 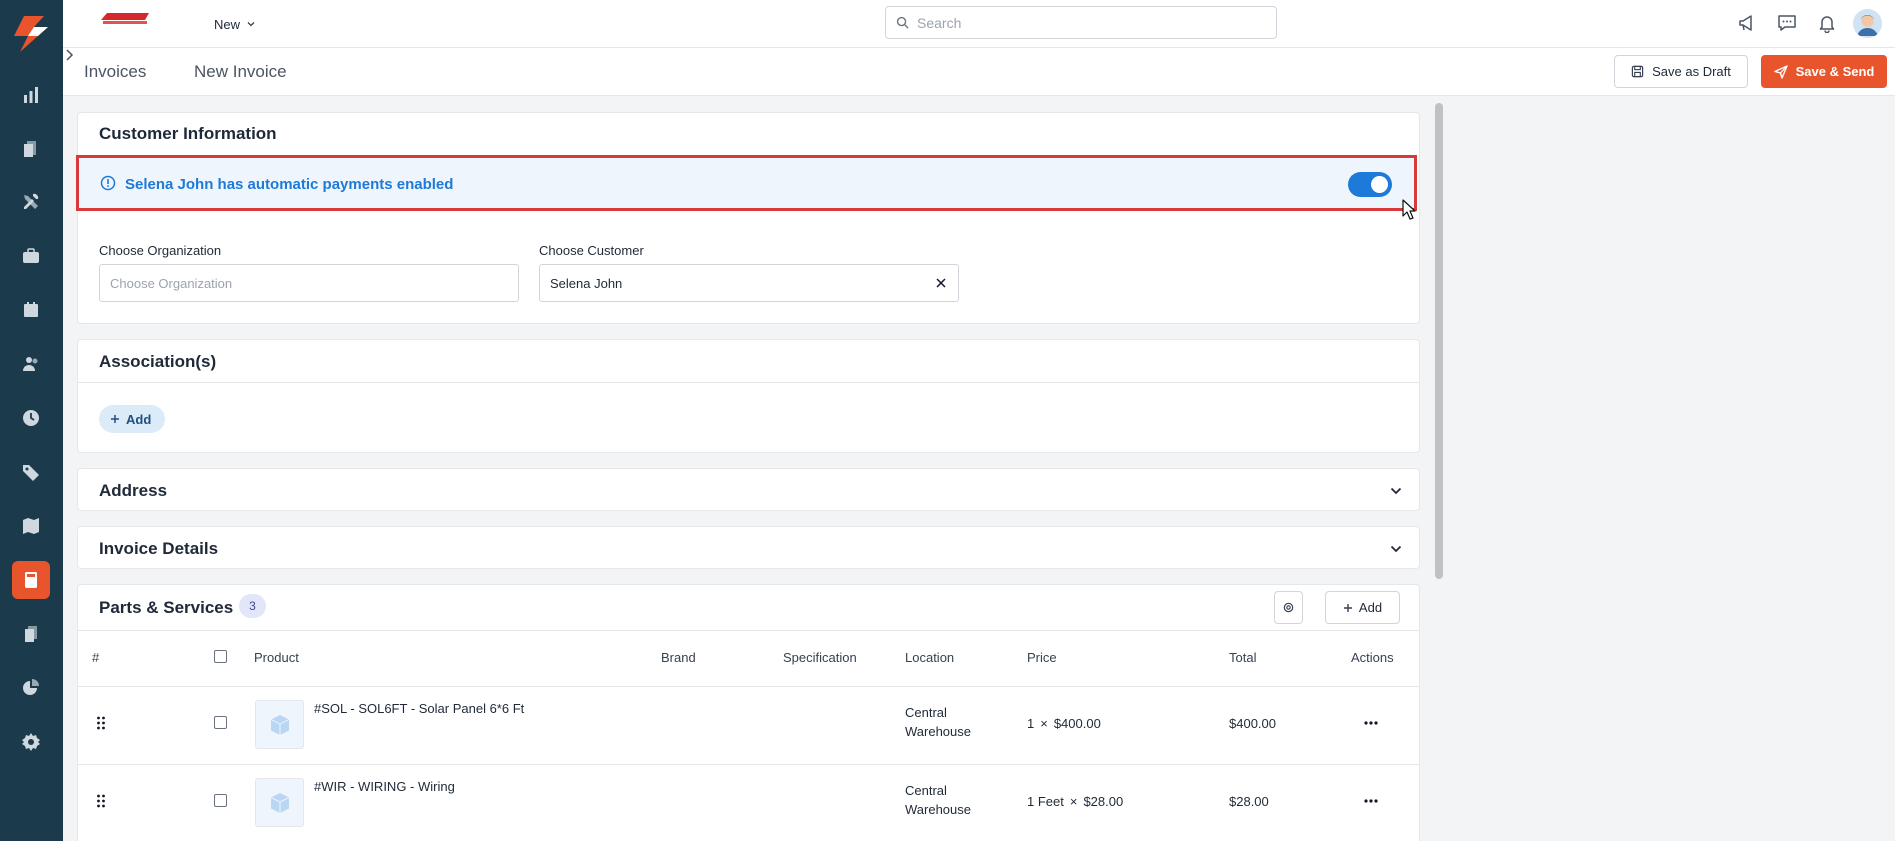 I want to click on files-icon, so click(x=31, y=634).